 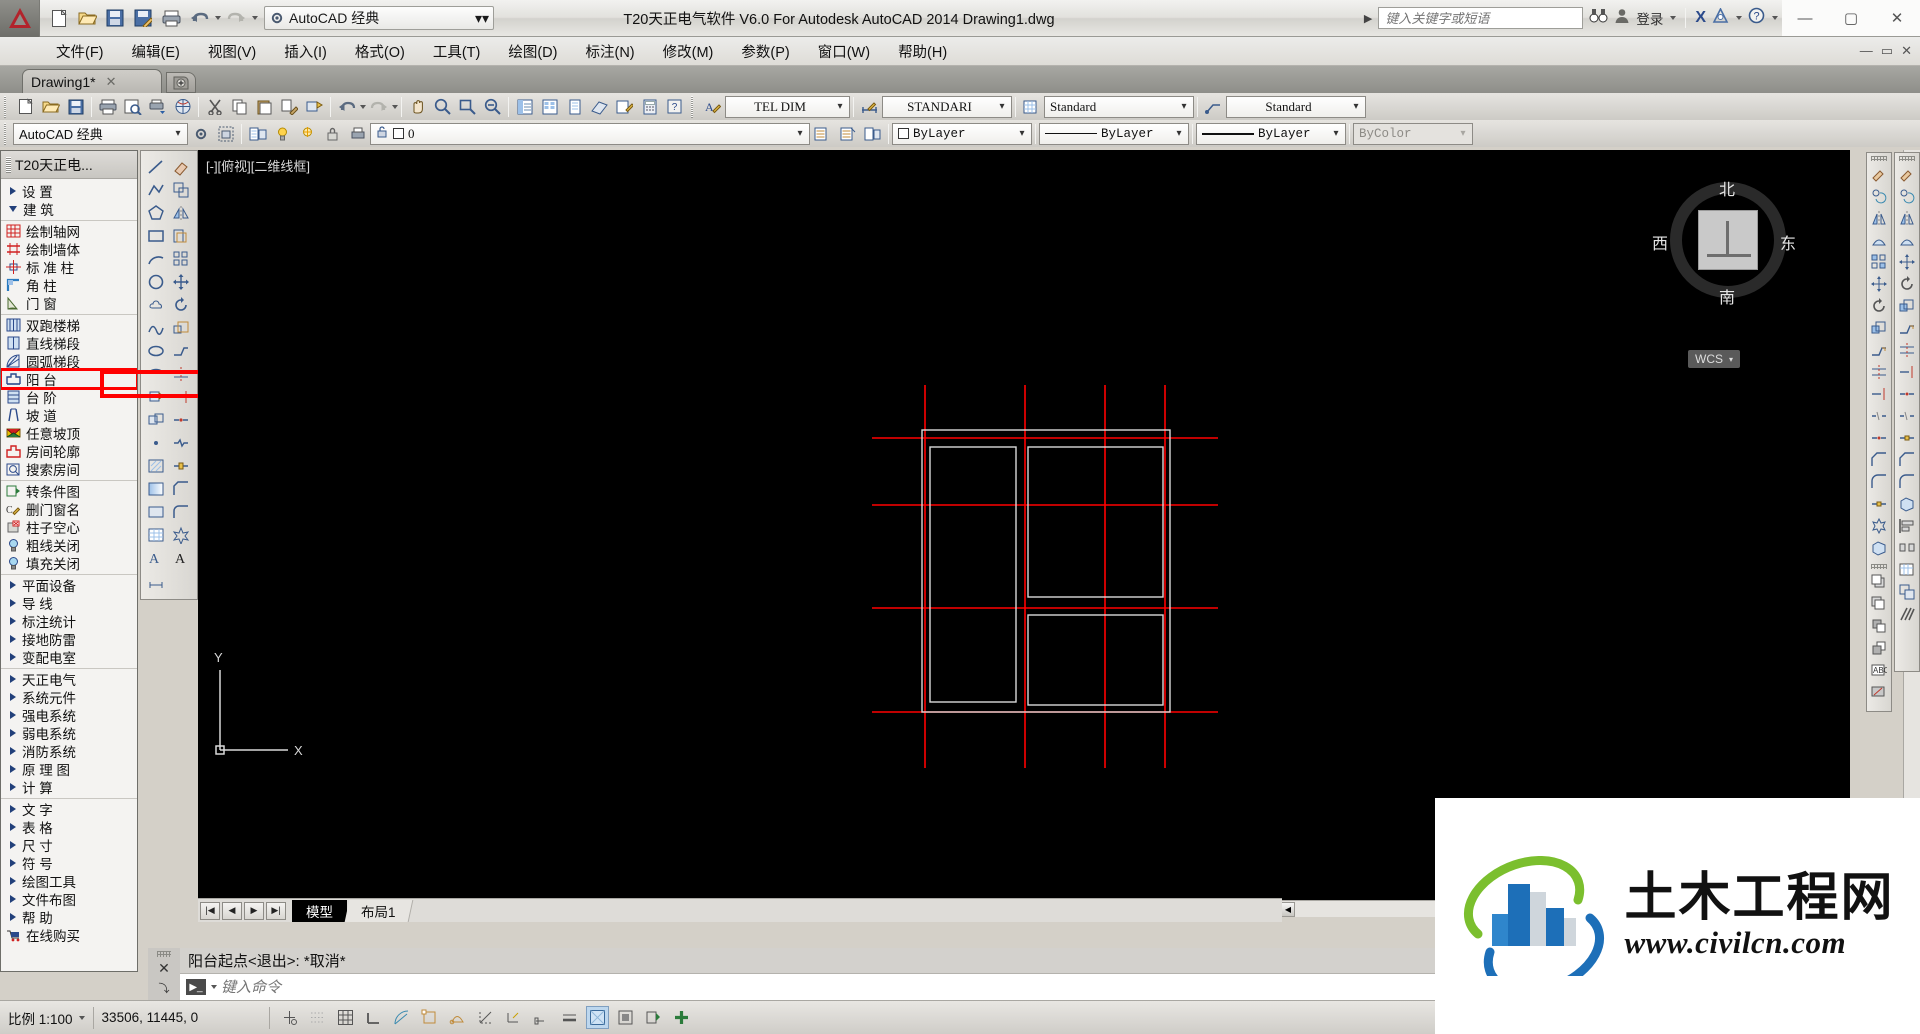 What do you see at coordinates (171, 18) in the screenshot?
I see `print-icon` at bounding box center [171, 18].